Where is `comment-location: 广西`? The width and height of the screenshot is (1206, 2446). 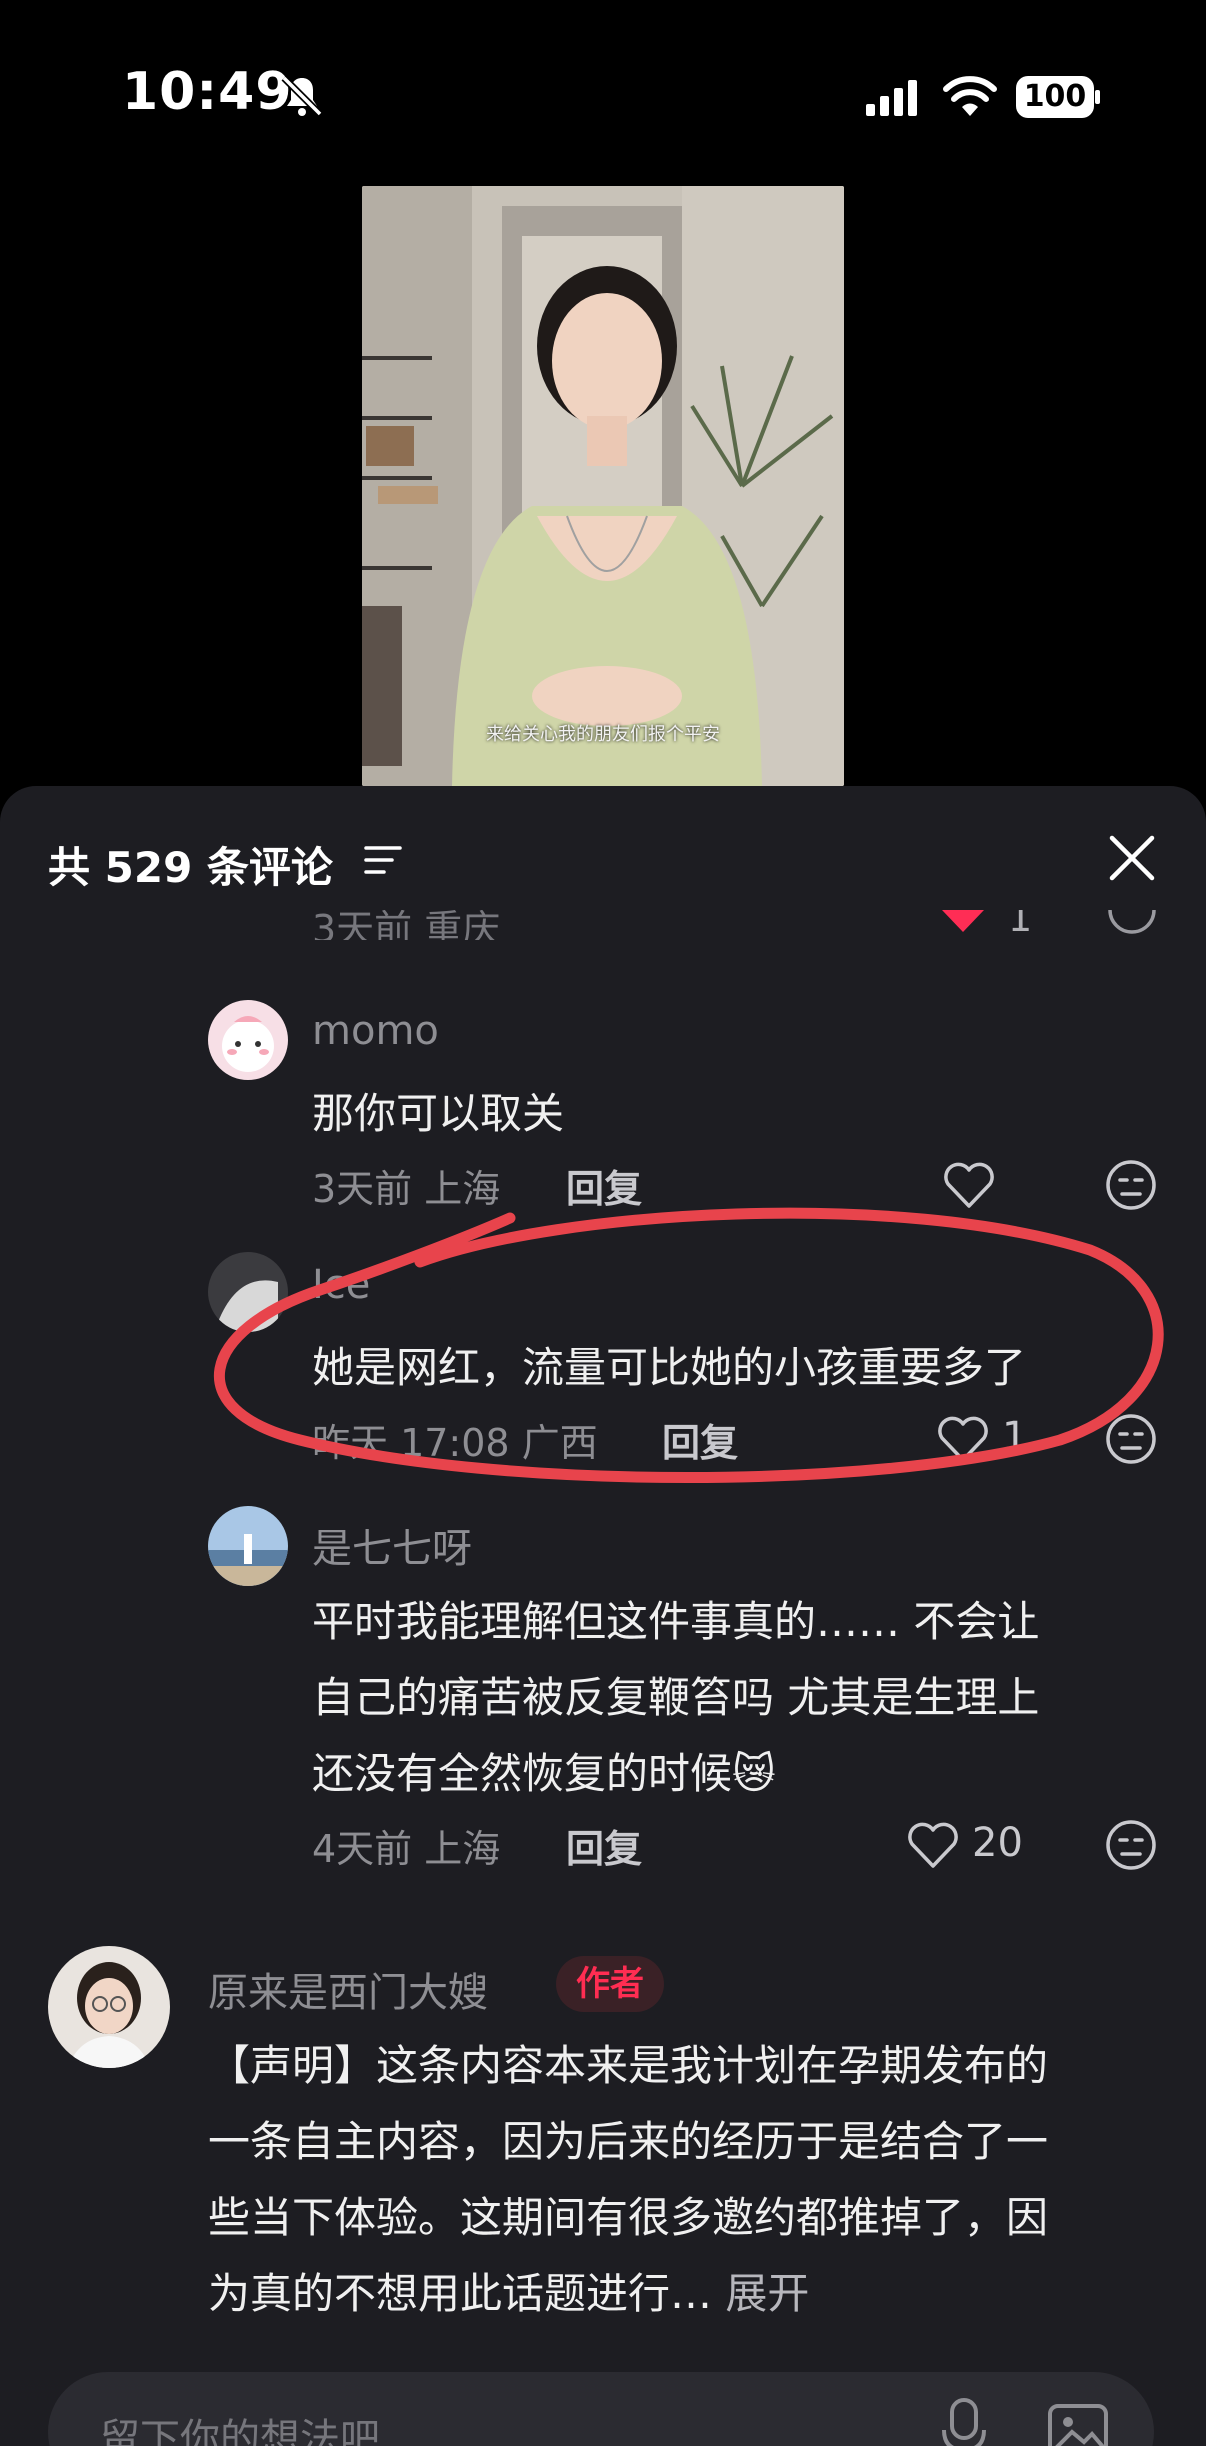
comment-location: 广西 is located at coordinates (559, 1443).